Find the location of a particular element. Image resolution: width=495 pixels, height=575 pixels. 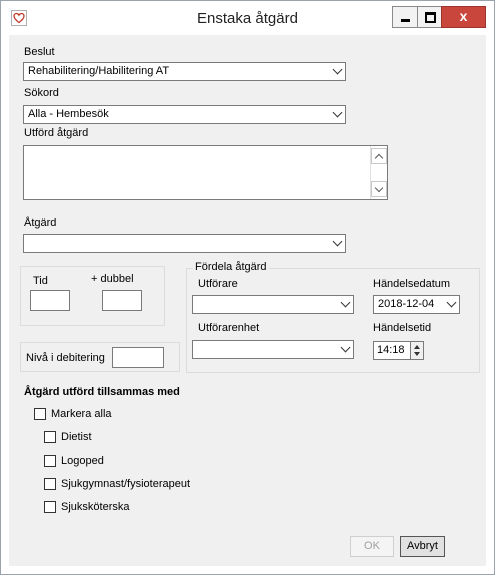

close-icon: x is located at coordinates (463, 16).